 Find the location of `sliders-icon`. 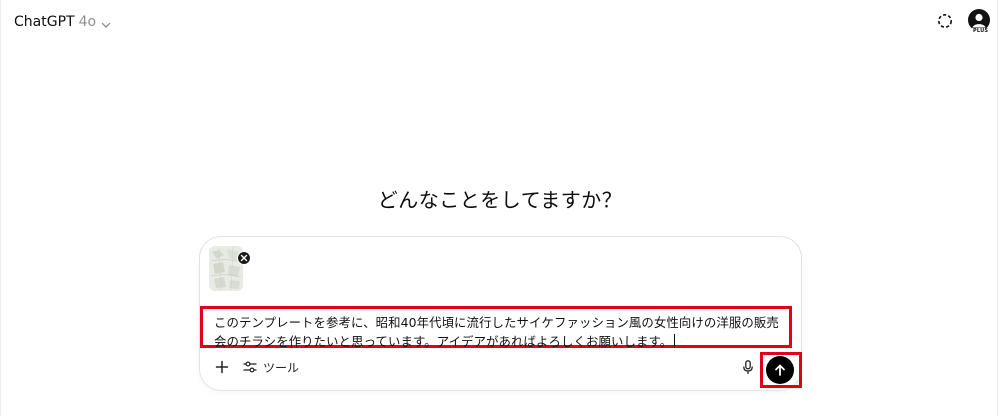

sliders-icon is located at coordinates (250, 367).